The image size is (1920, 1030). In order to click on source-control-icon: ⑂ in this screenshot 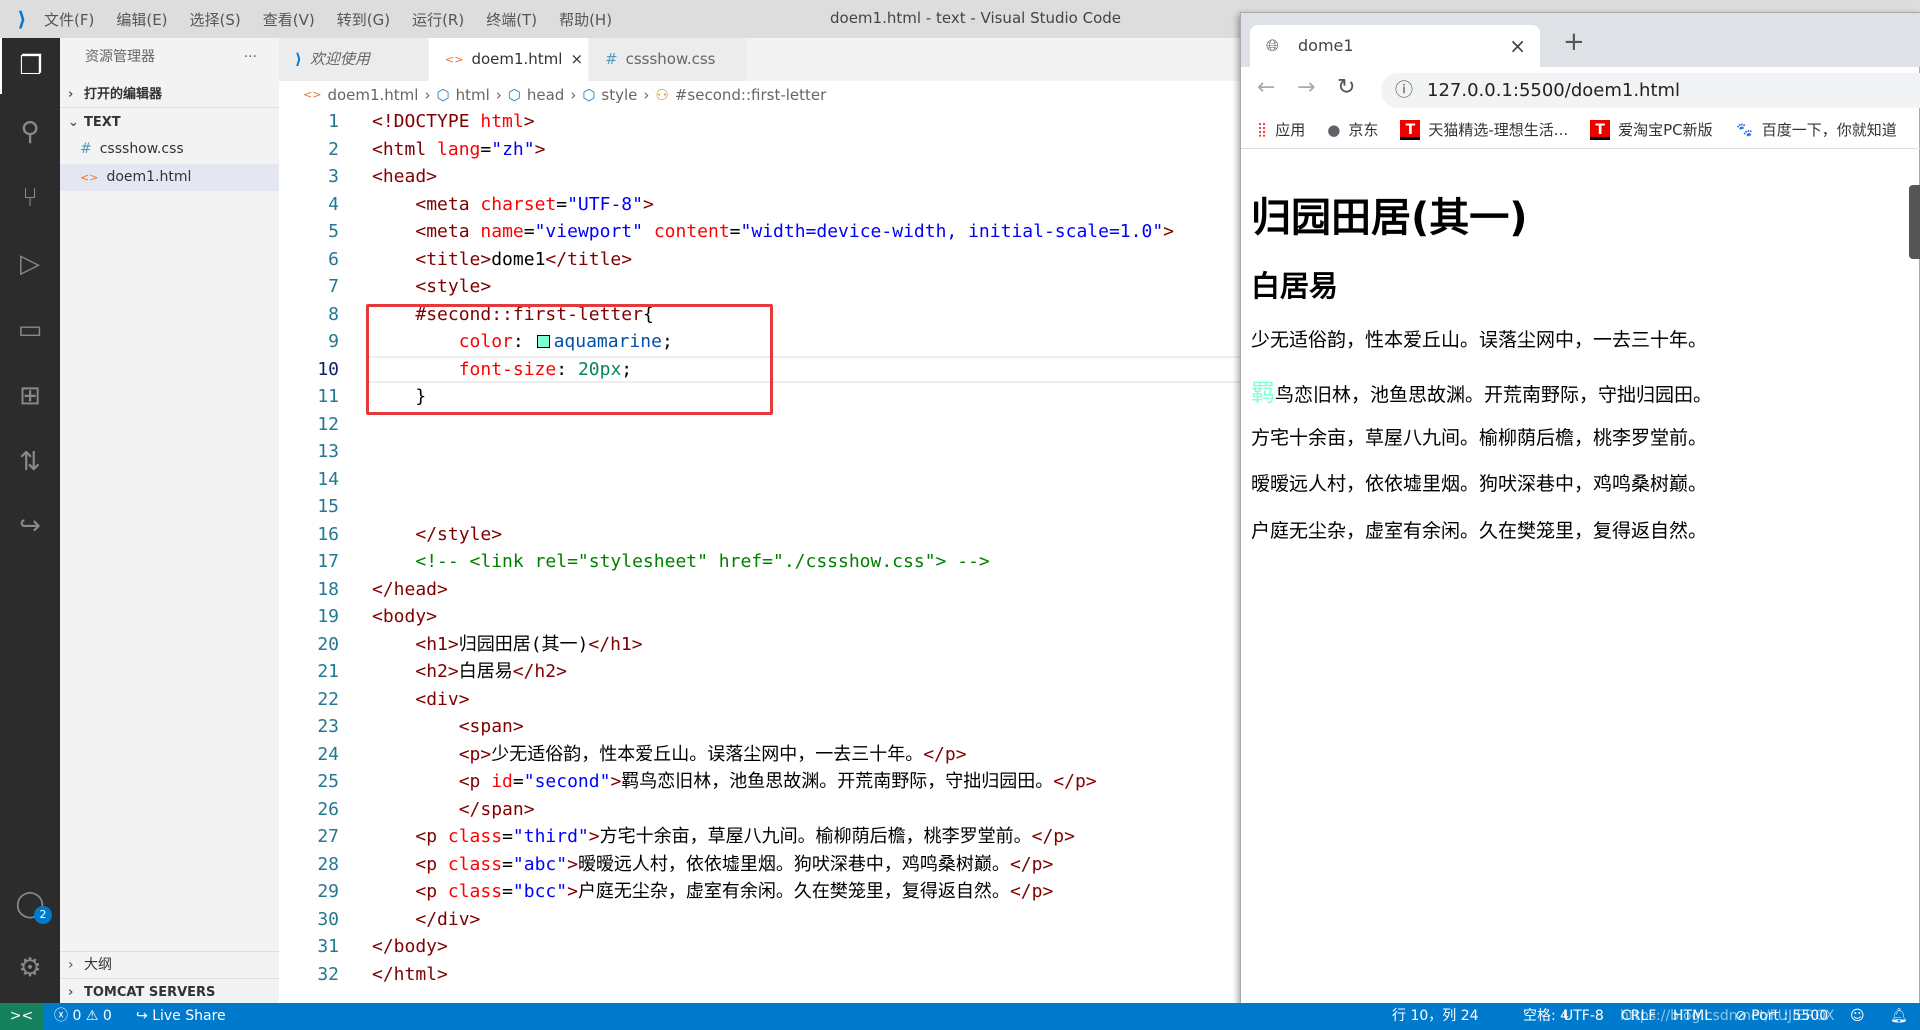, I will do `click(30, 198)`.